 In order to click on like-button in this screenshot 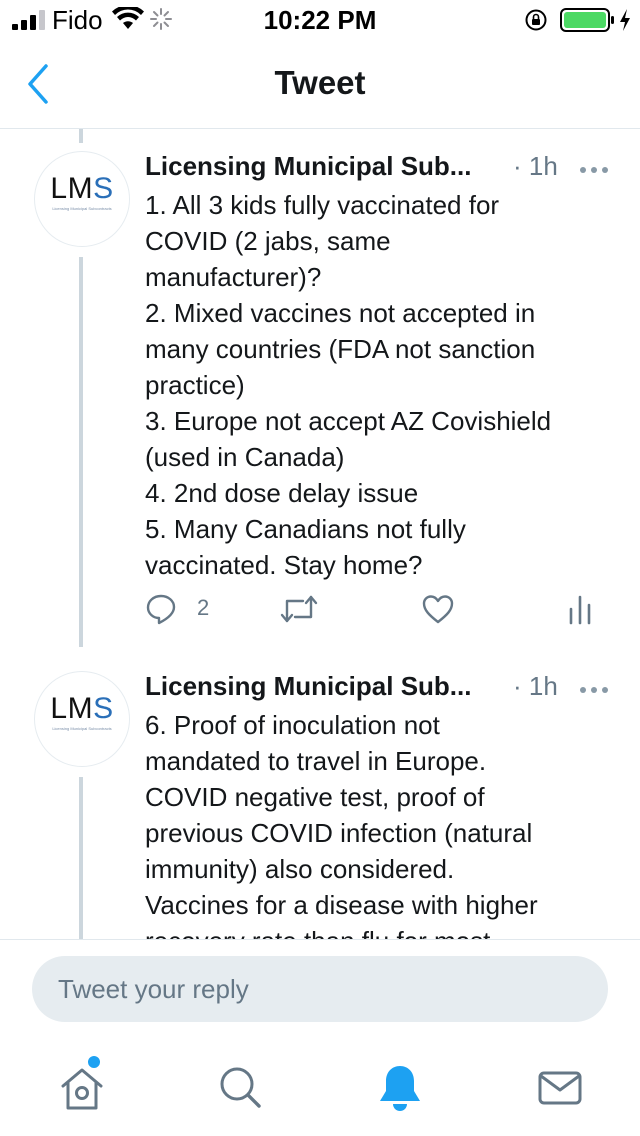, I will do `click(439, 607)`.